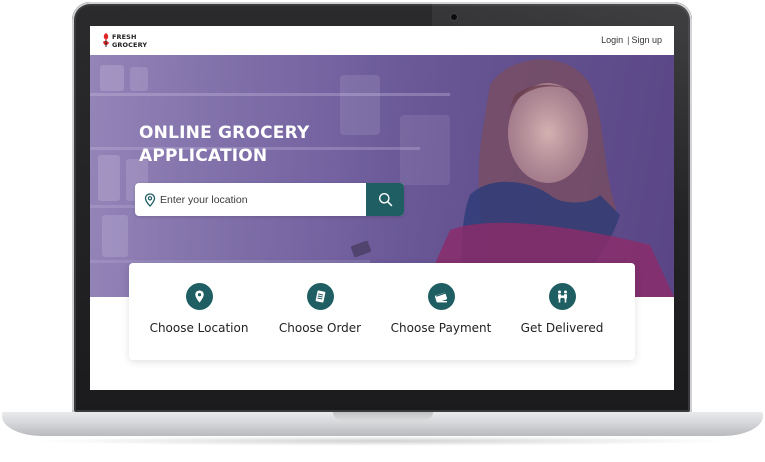 This screenshot has width=765, height=462. I want to click on step-label: Choose Order, so click(320, 328).